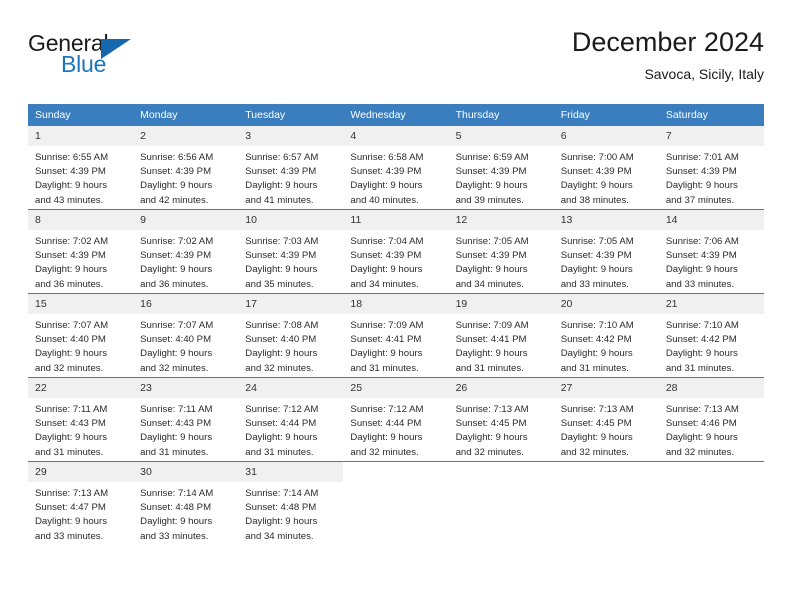  I want to click on day-number: 31, so click(291, 472).